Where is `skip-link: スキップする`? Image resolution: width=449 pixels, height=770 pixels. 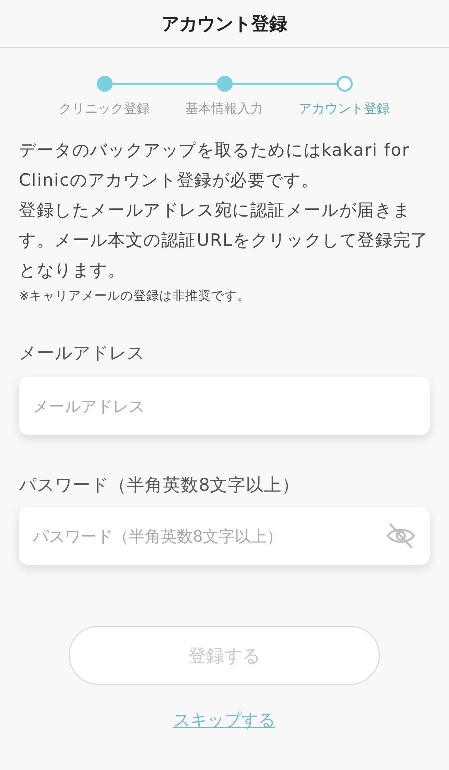 skip-link: スキップする is located at coordinates (225, 720).